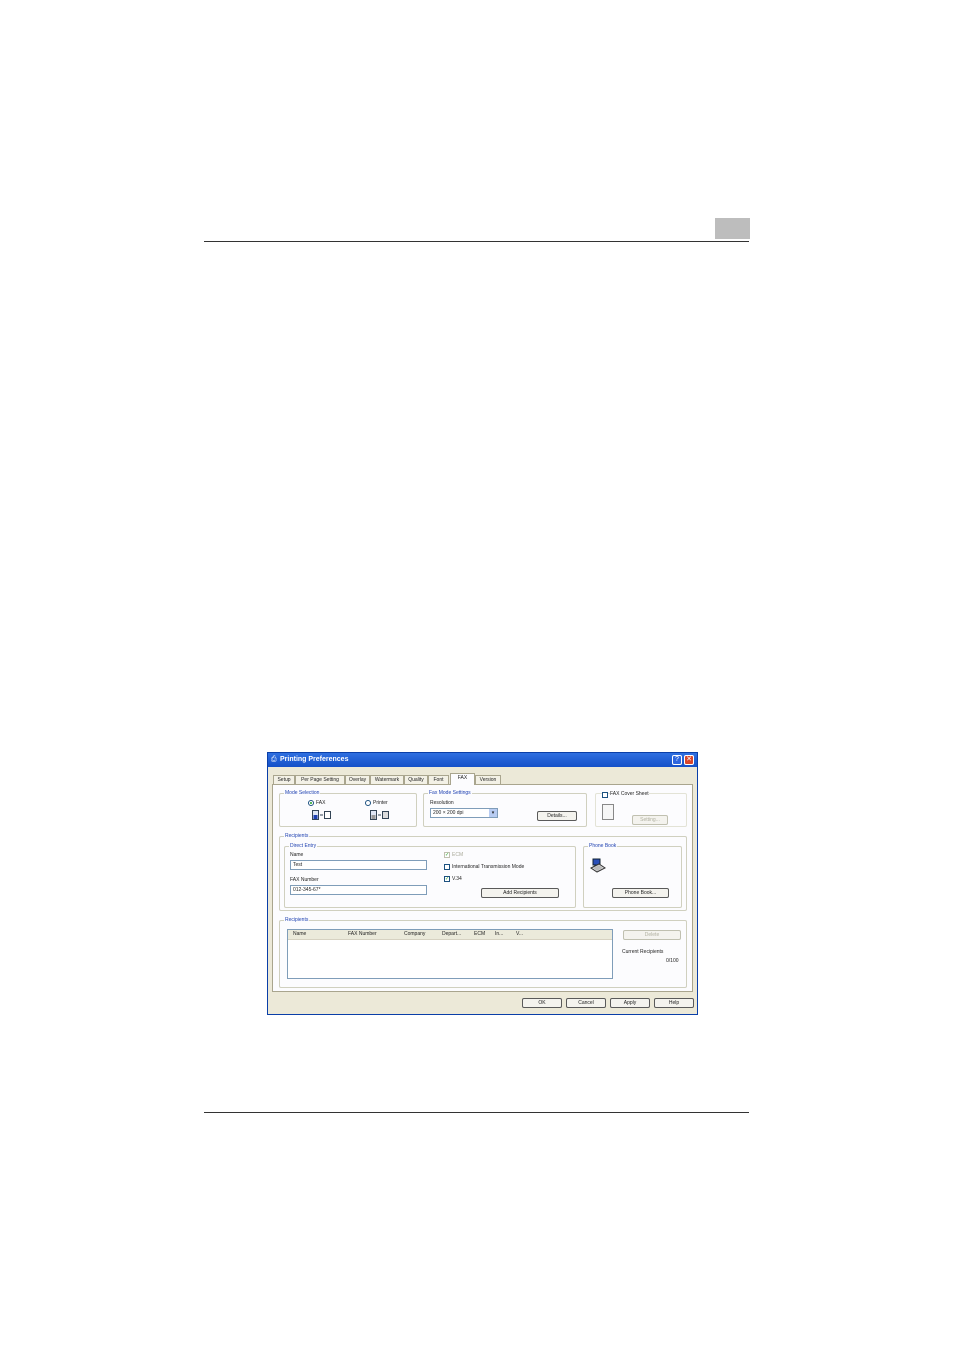 This screenshot has height=1350, width=954. I want to click on fax-mode-label: FAX, so click(321, 803).